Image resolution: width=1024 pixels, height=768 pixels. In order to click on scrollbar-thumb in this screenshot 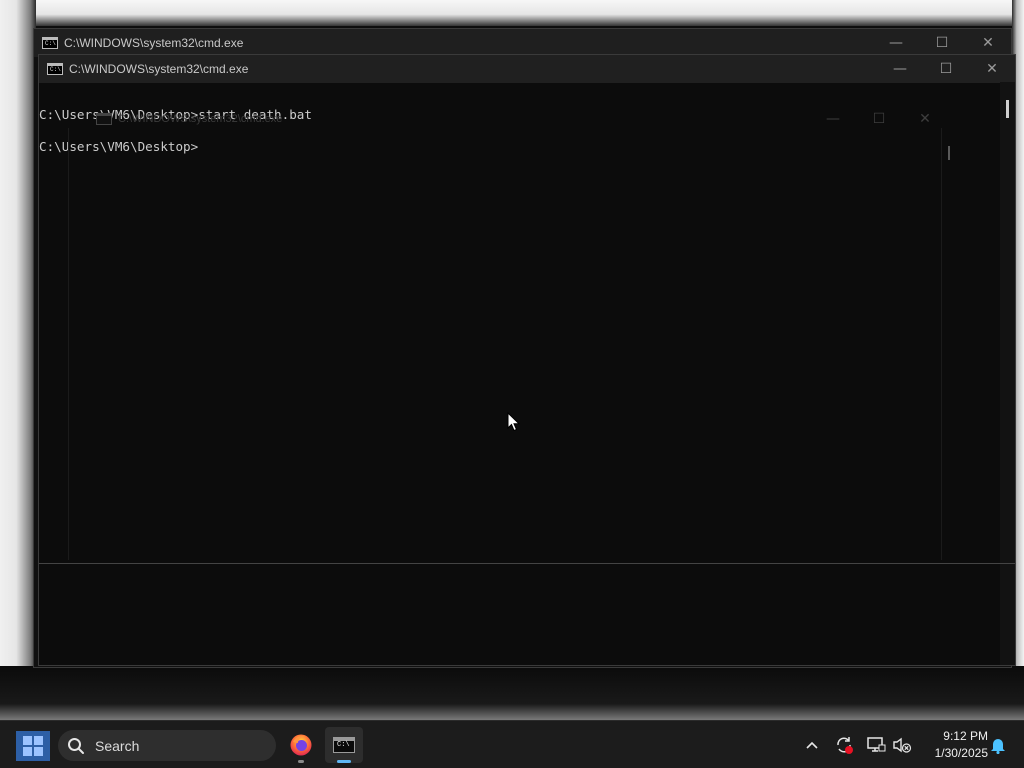, I will do `click(1007, 109)`.